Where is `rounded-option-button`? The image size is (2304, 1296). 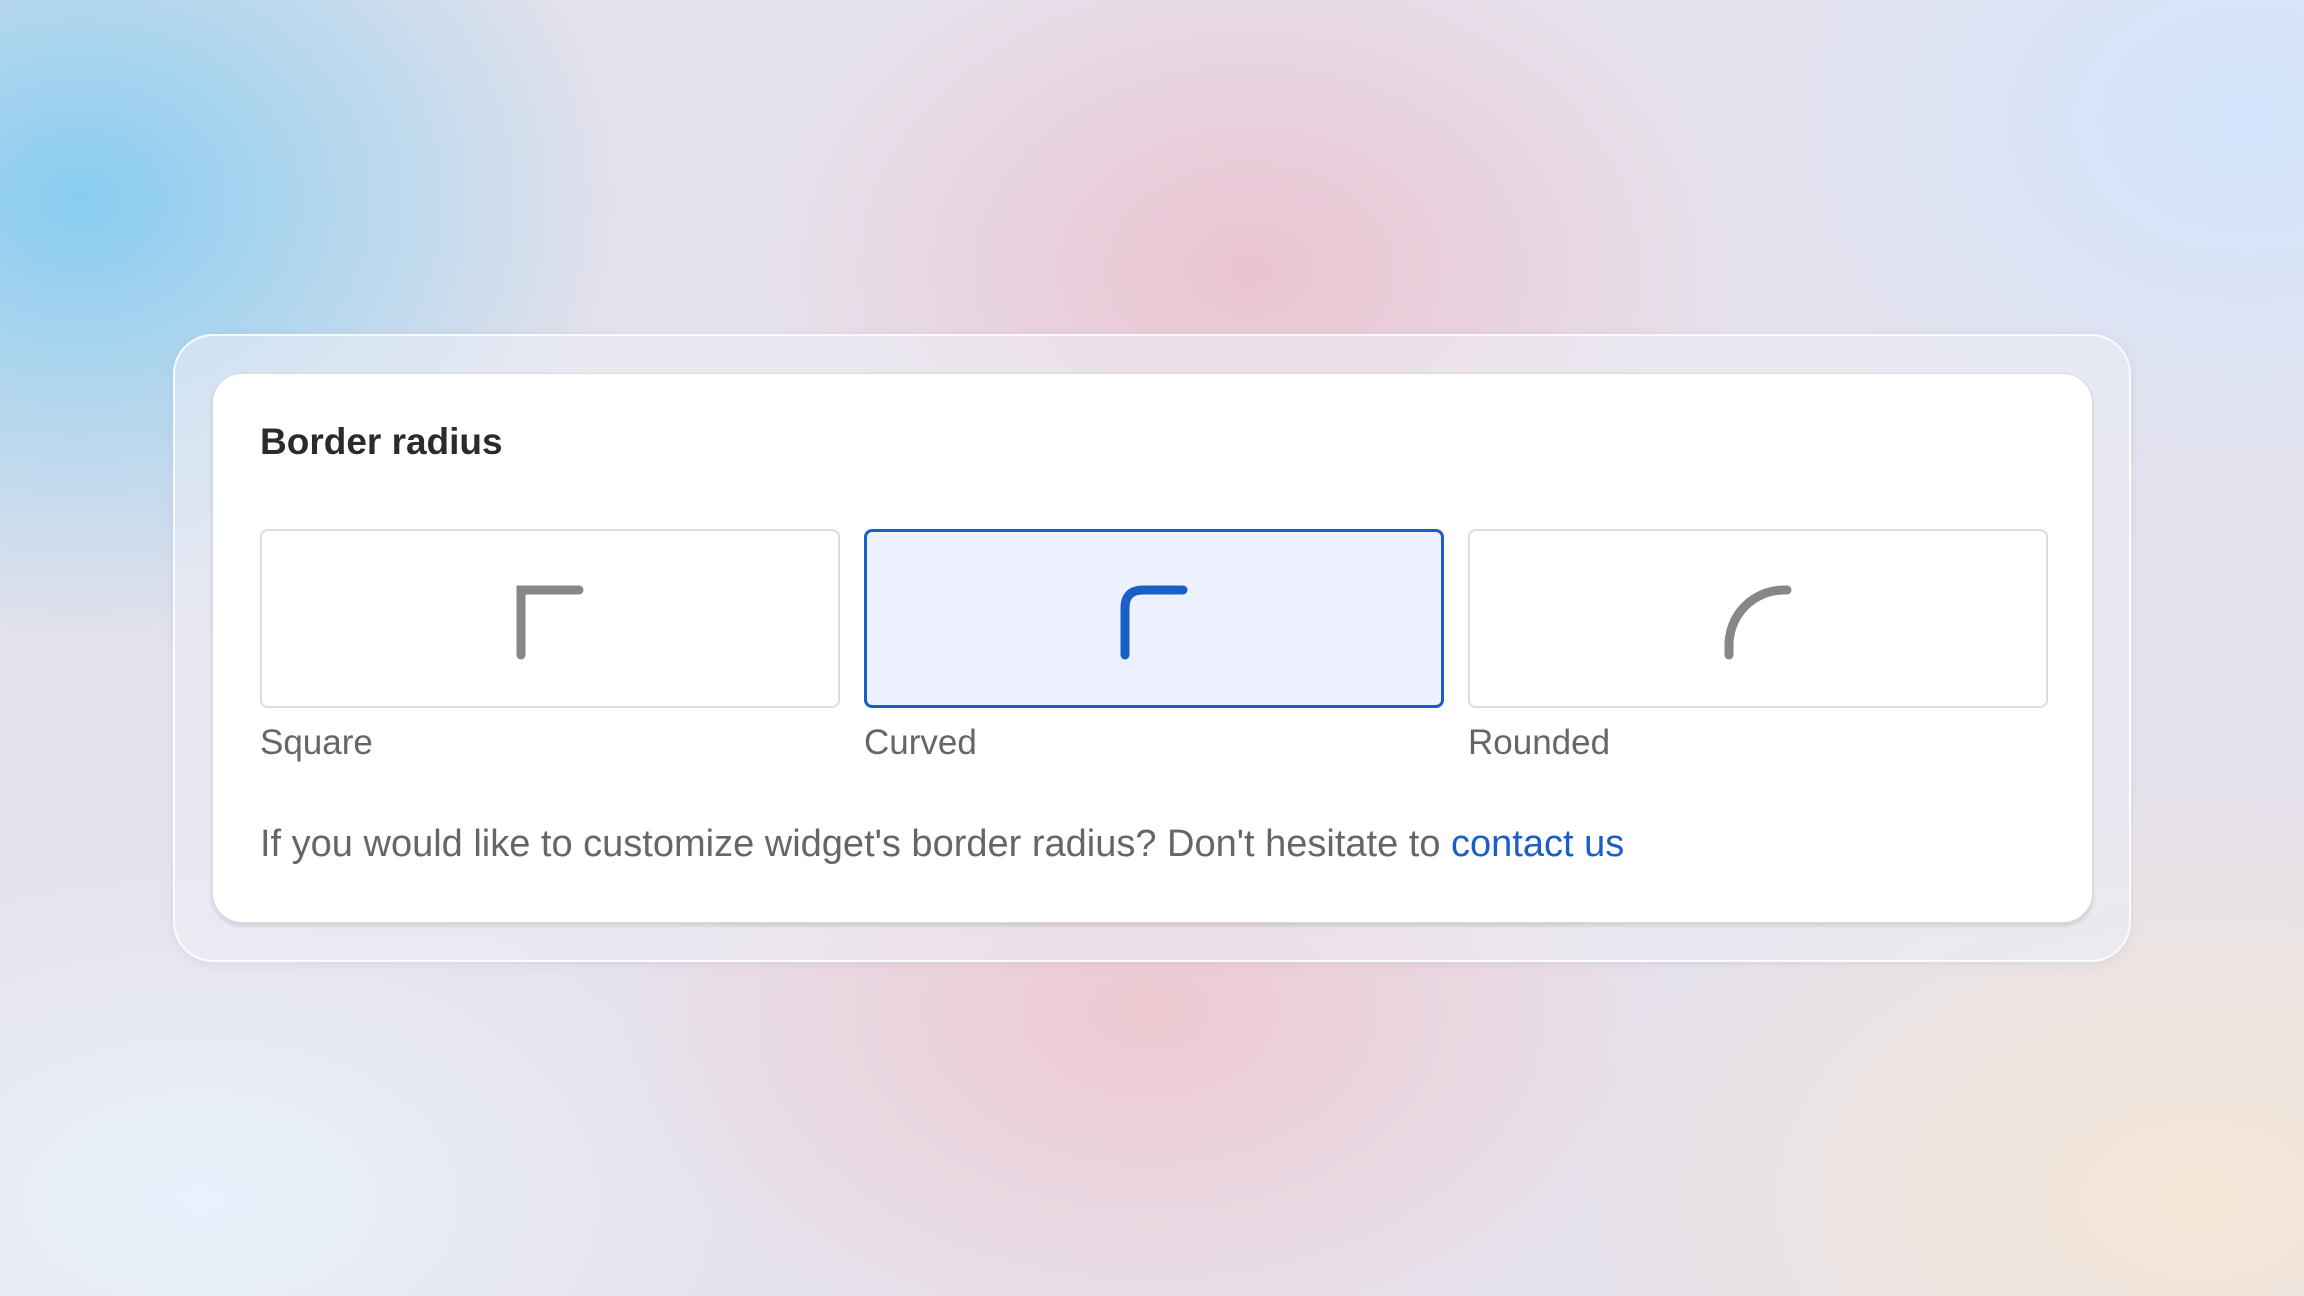
rounded-option-button is located at coordinates (1758, 618).